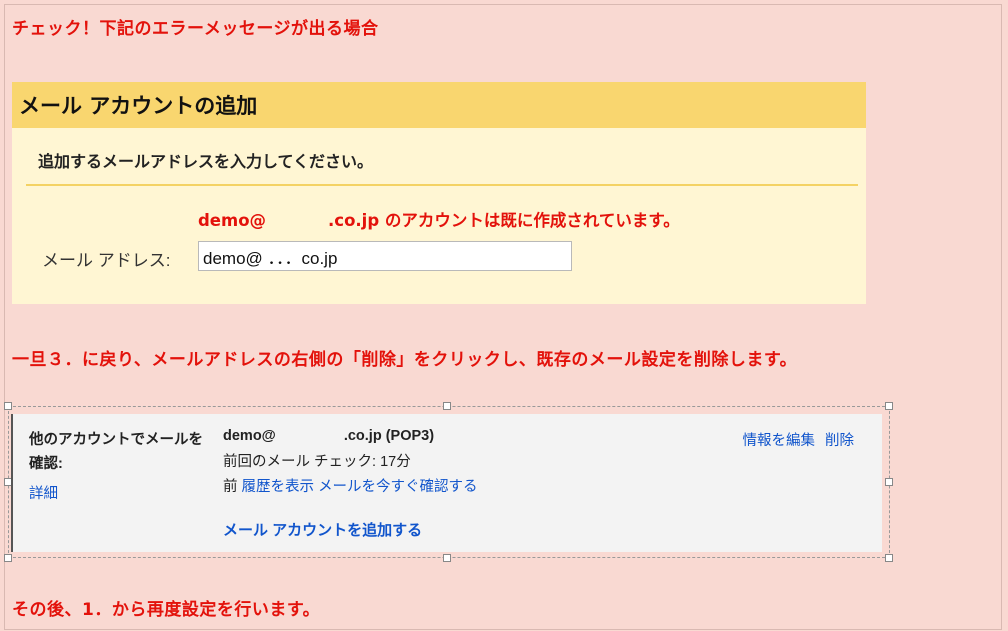 The image size is (1008, 631). Describe the element at coordinates (504, 220) in the screenshot. I see `error-text: .co.jp のアカウントは既に作成されています。` at that location.